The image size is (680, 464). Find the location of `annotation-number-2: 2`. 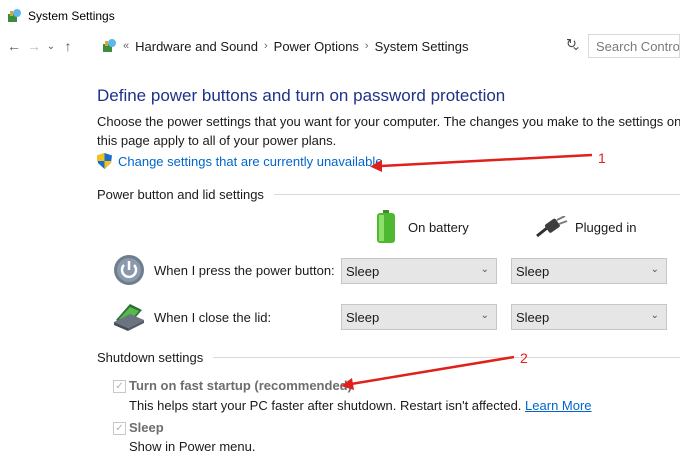

annotation-number-2: 2 is located at coordinates (524, 358).